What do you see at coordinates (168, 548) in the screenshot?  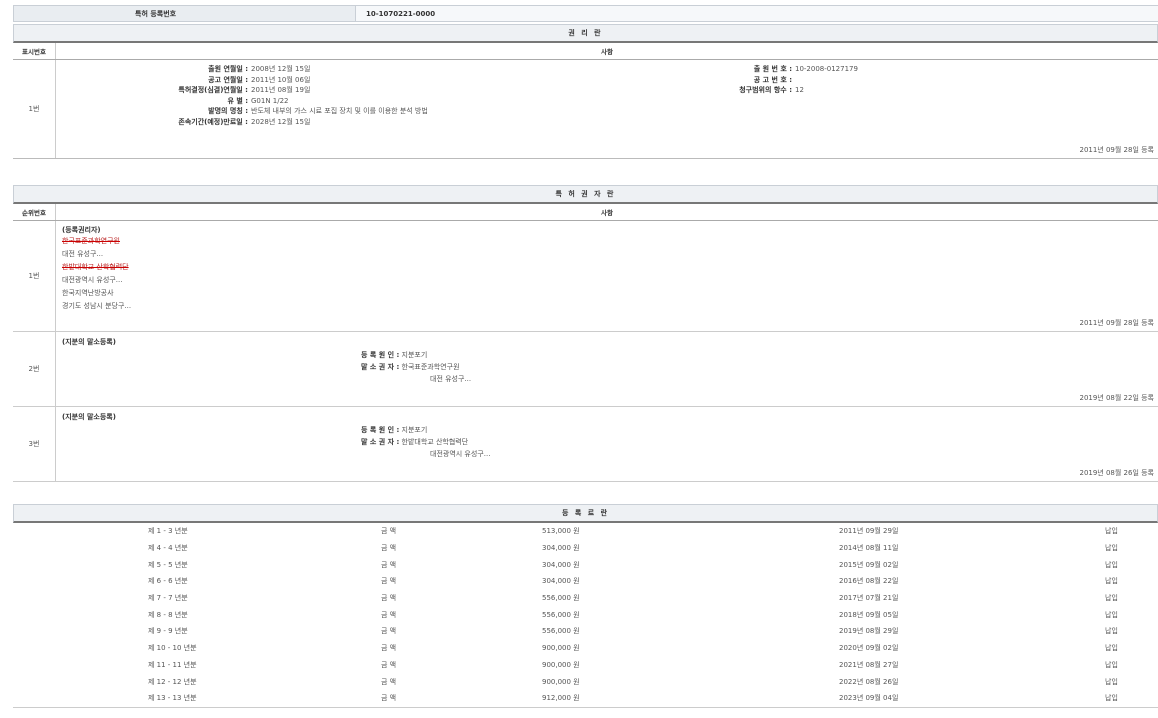 I see `fee-year: 제 4 - 4 년분` at bounding box center [168, 548].